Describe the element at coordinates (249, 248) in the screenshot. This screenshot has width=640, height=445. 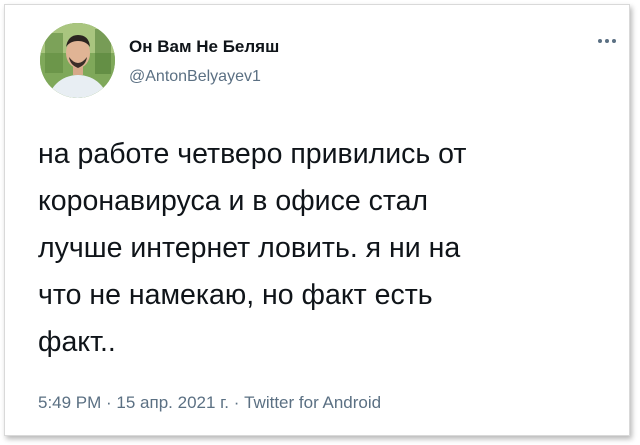
I see `tweet-line: лучше интернет ловить. я ни на` at that location.